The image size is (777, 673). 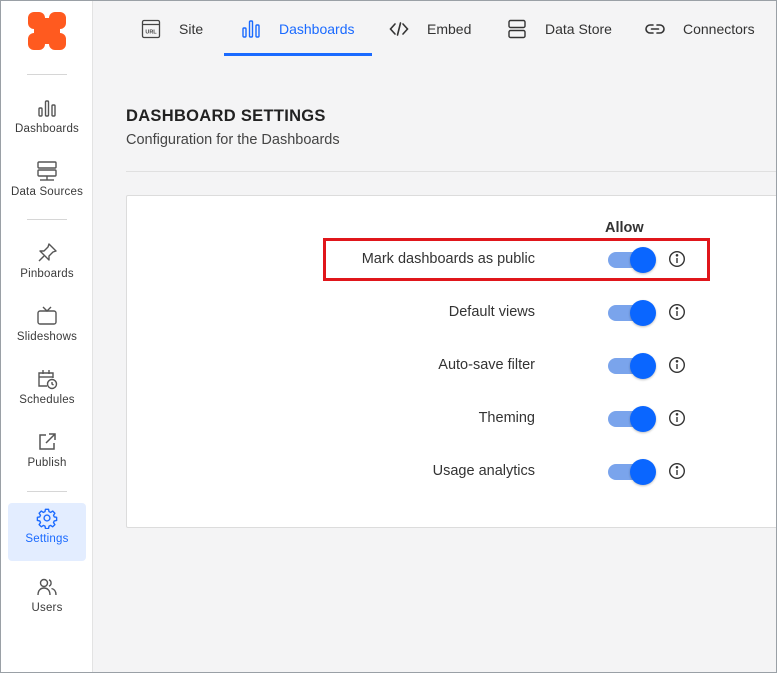 What do you see at coordinates (48, 380) in the screenshot?
I see `calendar-clock-icon` at bounding box center [48, 380].